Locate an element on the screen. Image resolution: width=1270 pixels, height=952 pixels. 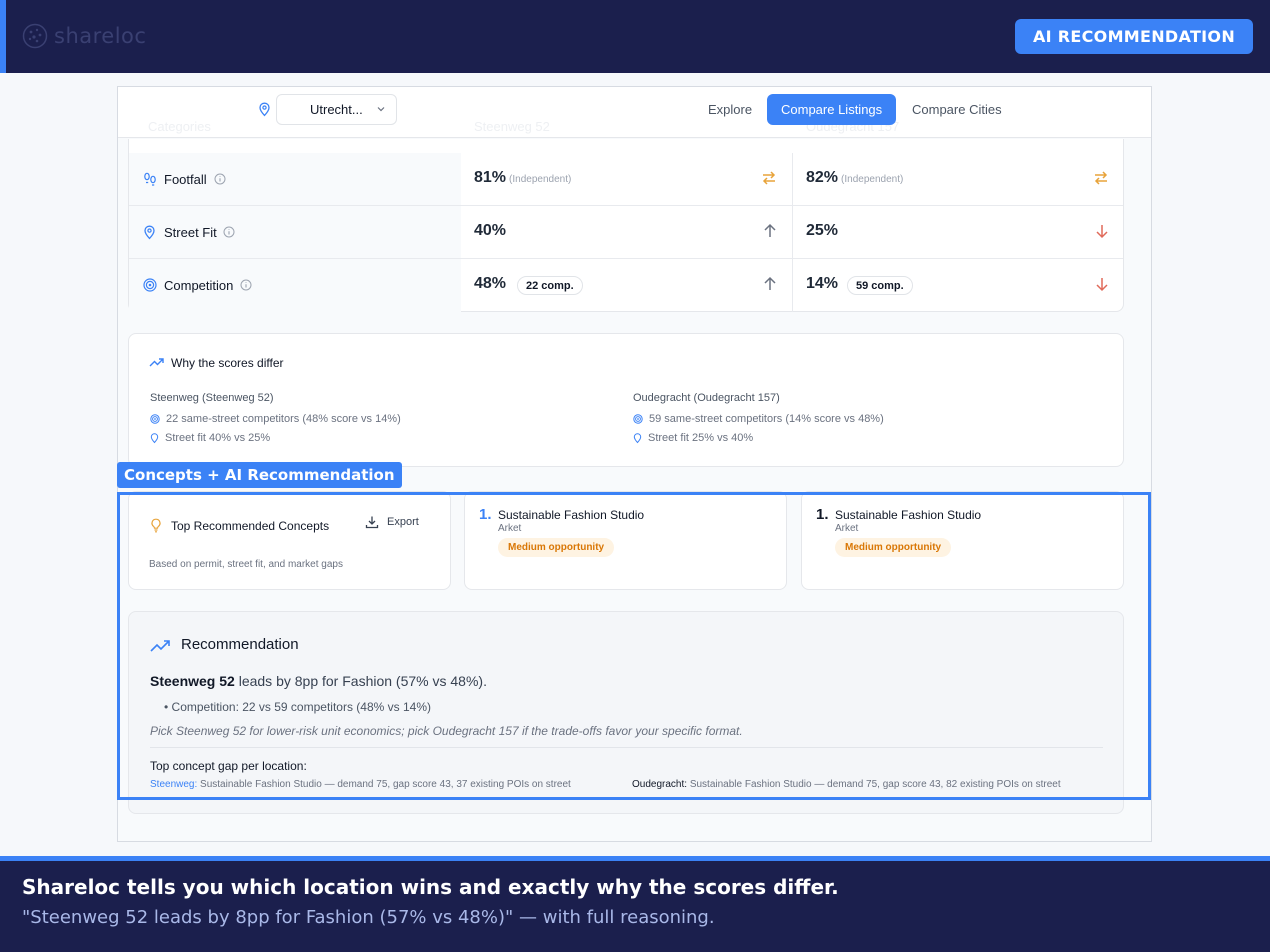
globe-dots-icon is located at coordinates (35, 36).